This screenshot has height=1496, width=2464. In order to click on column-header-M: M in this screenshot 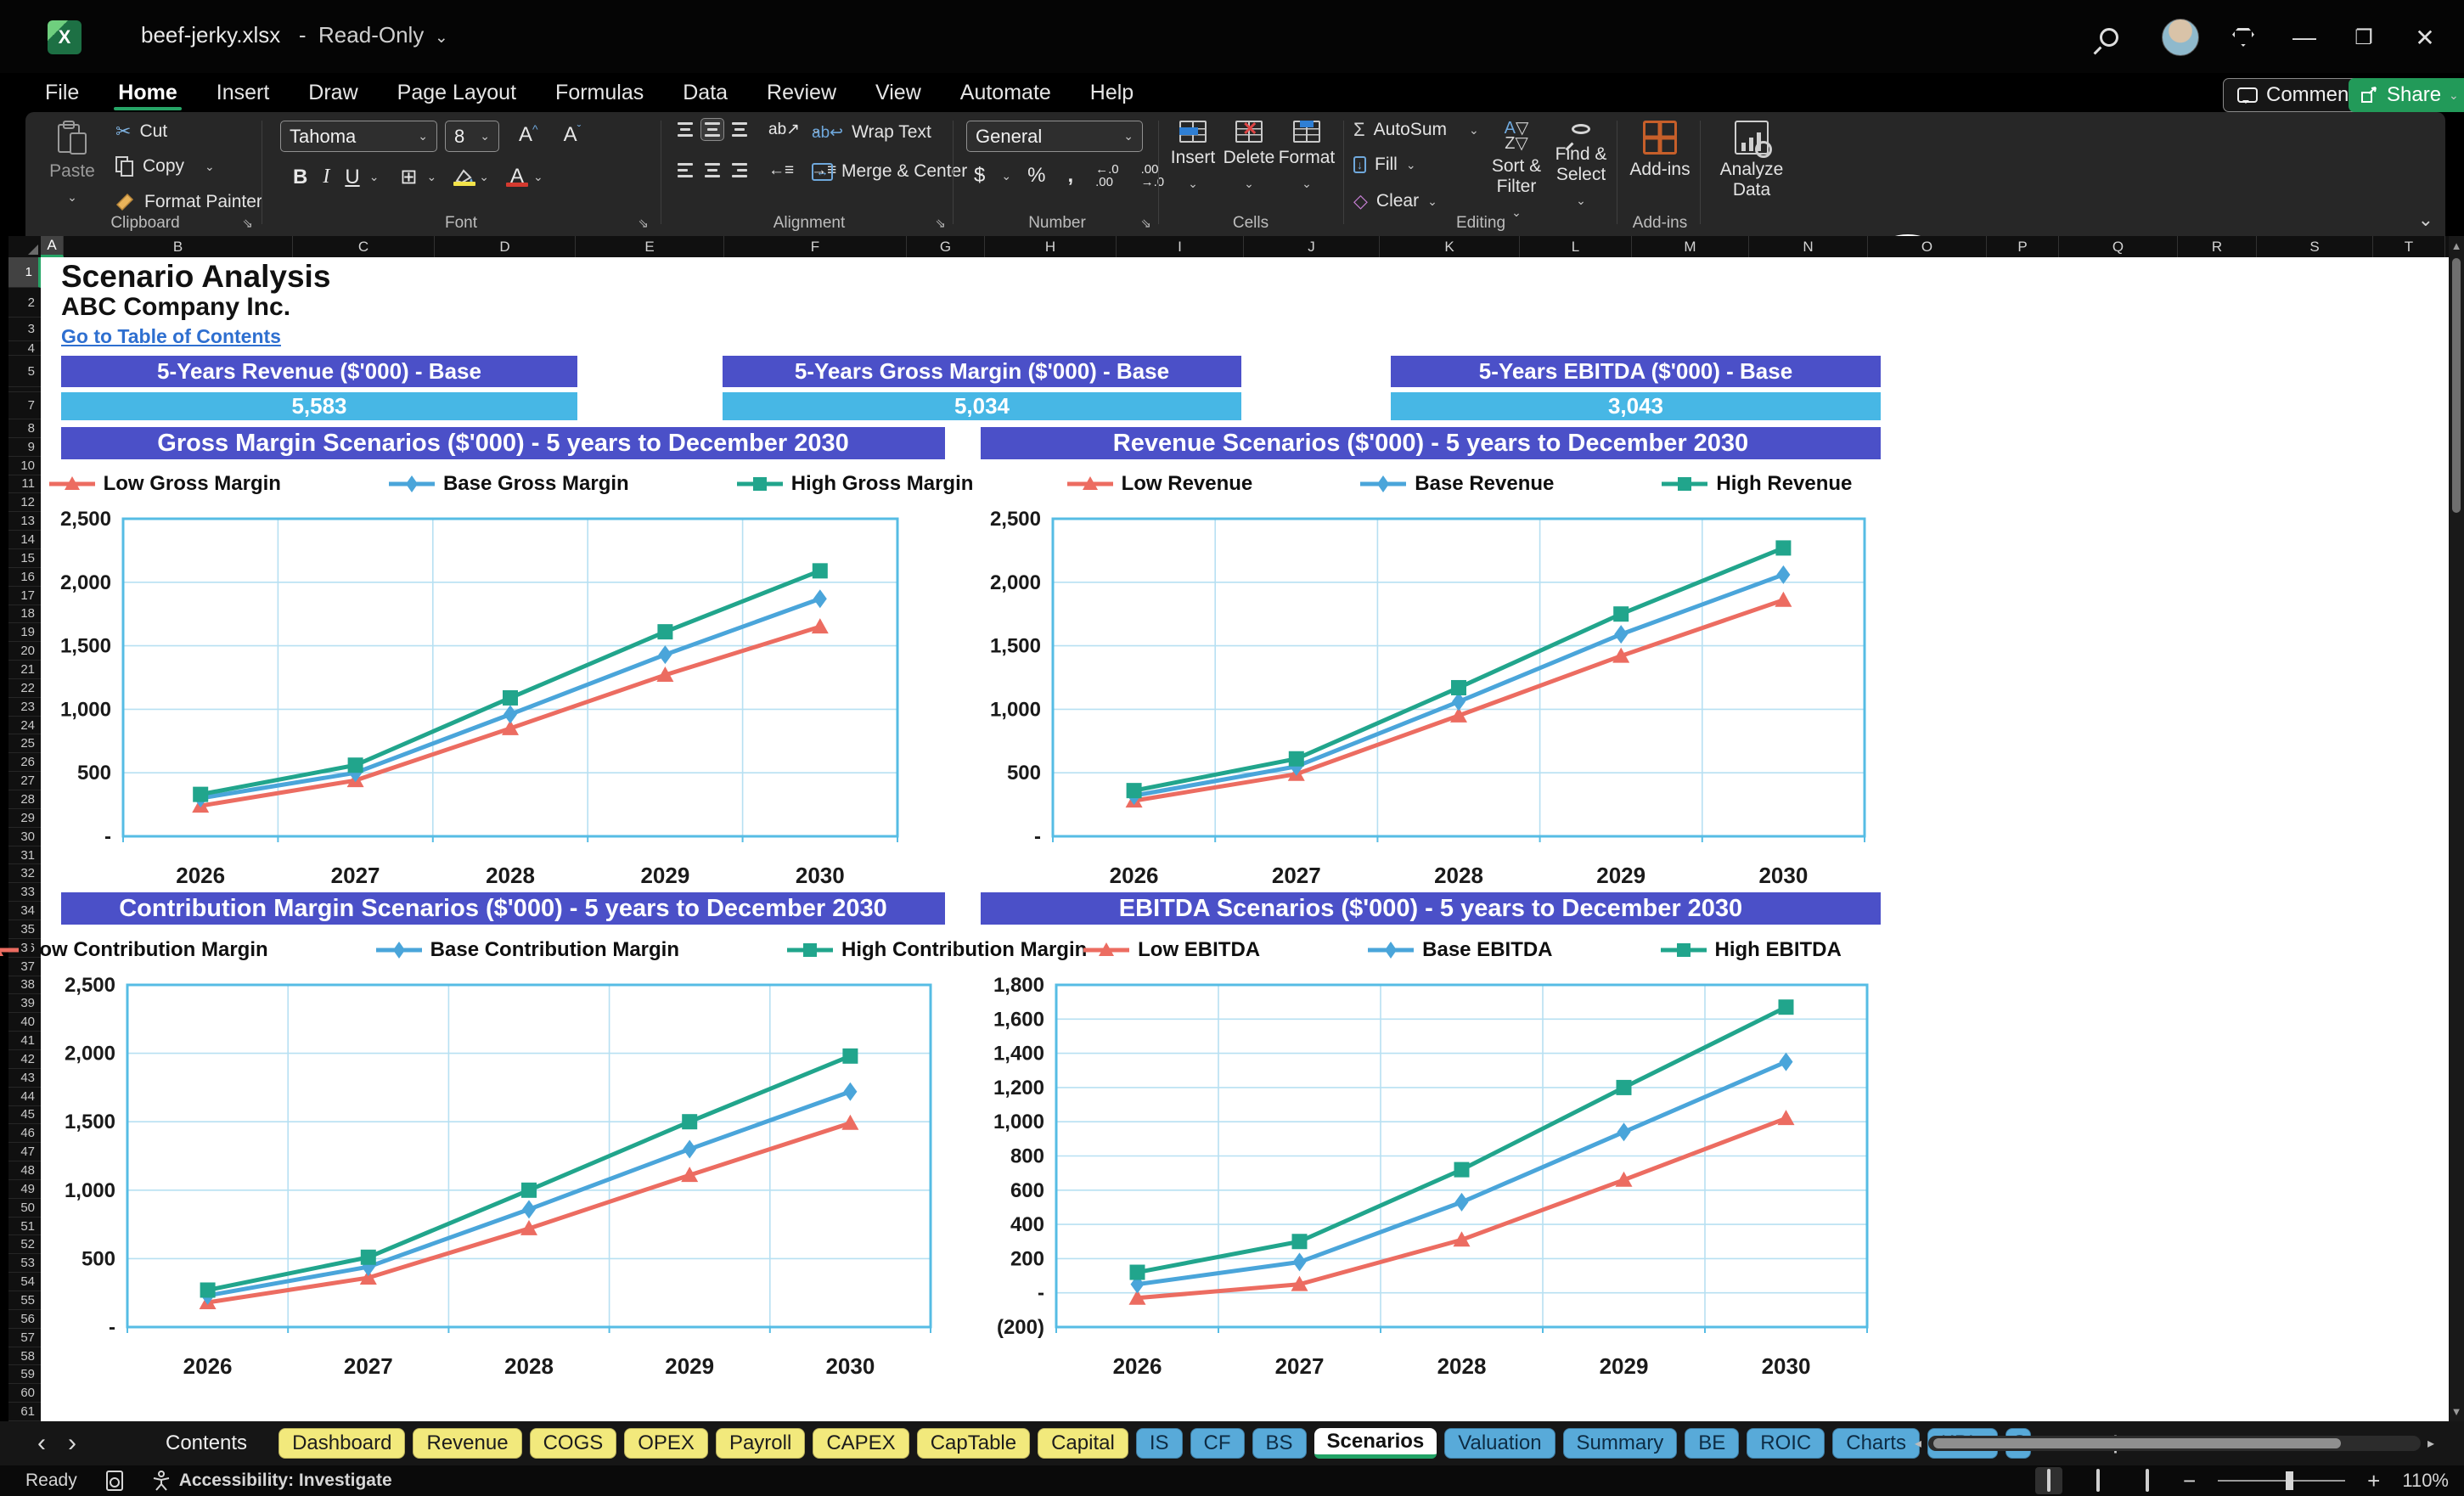, I will do `click(1690, 246)`.